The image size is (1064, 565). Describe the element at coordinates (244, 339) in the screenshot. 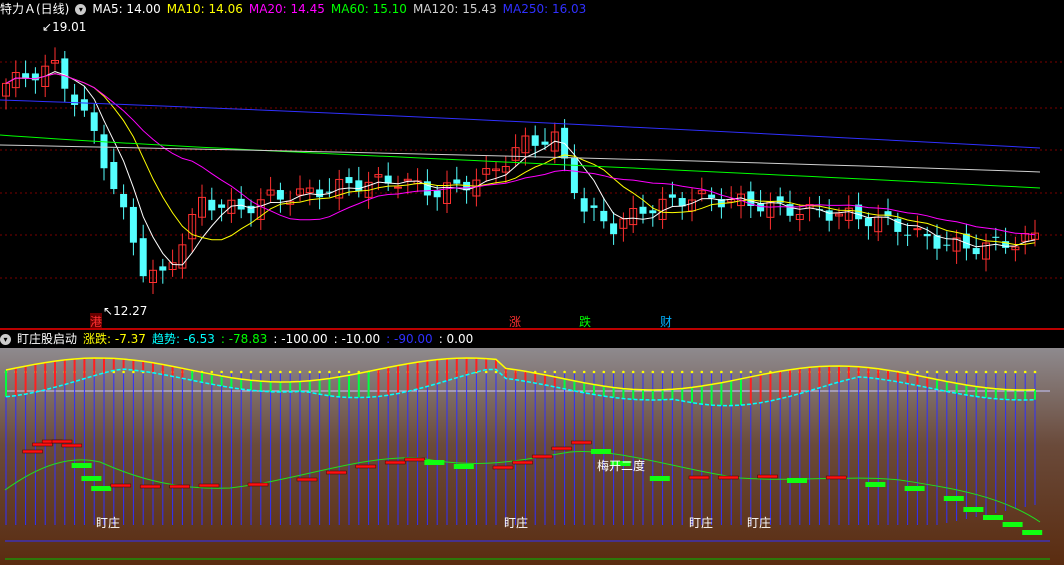

I see `indicator-value-2: : -78.83` at that location.